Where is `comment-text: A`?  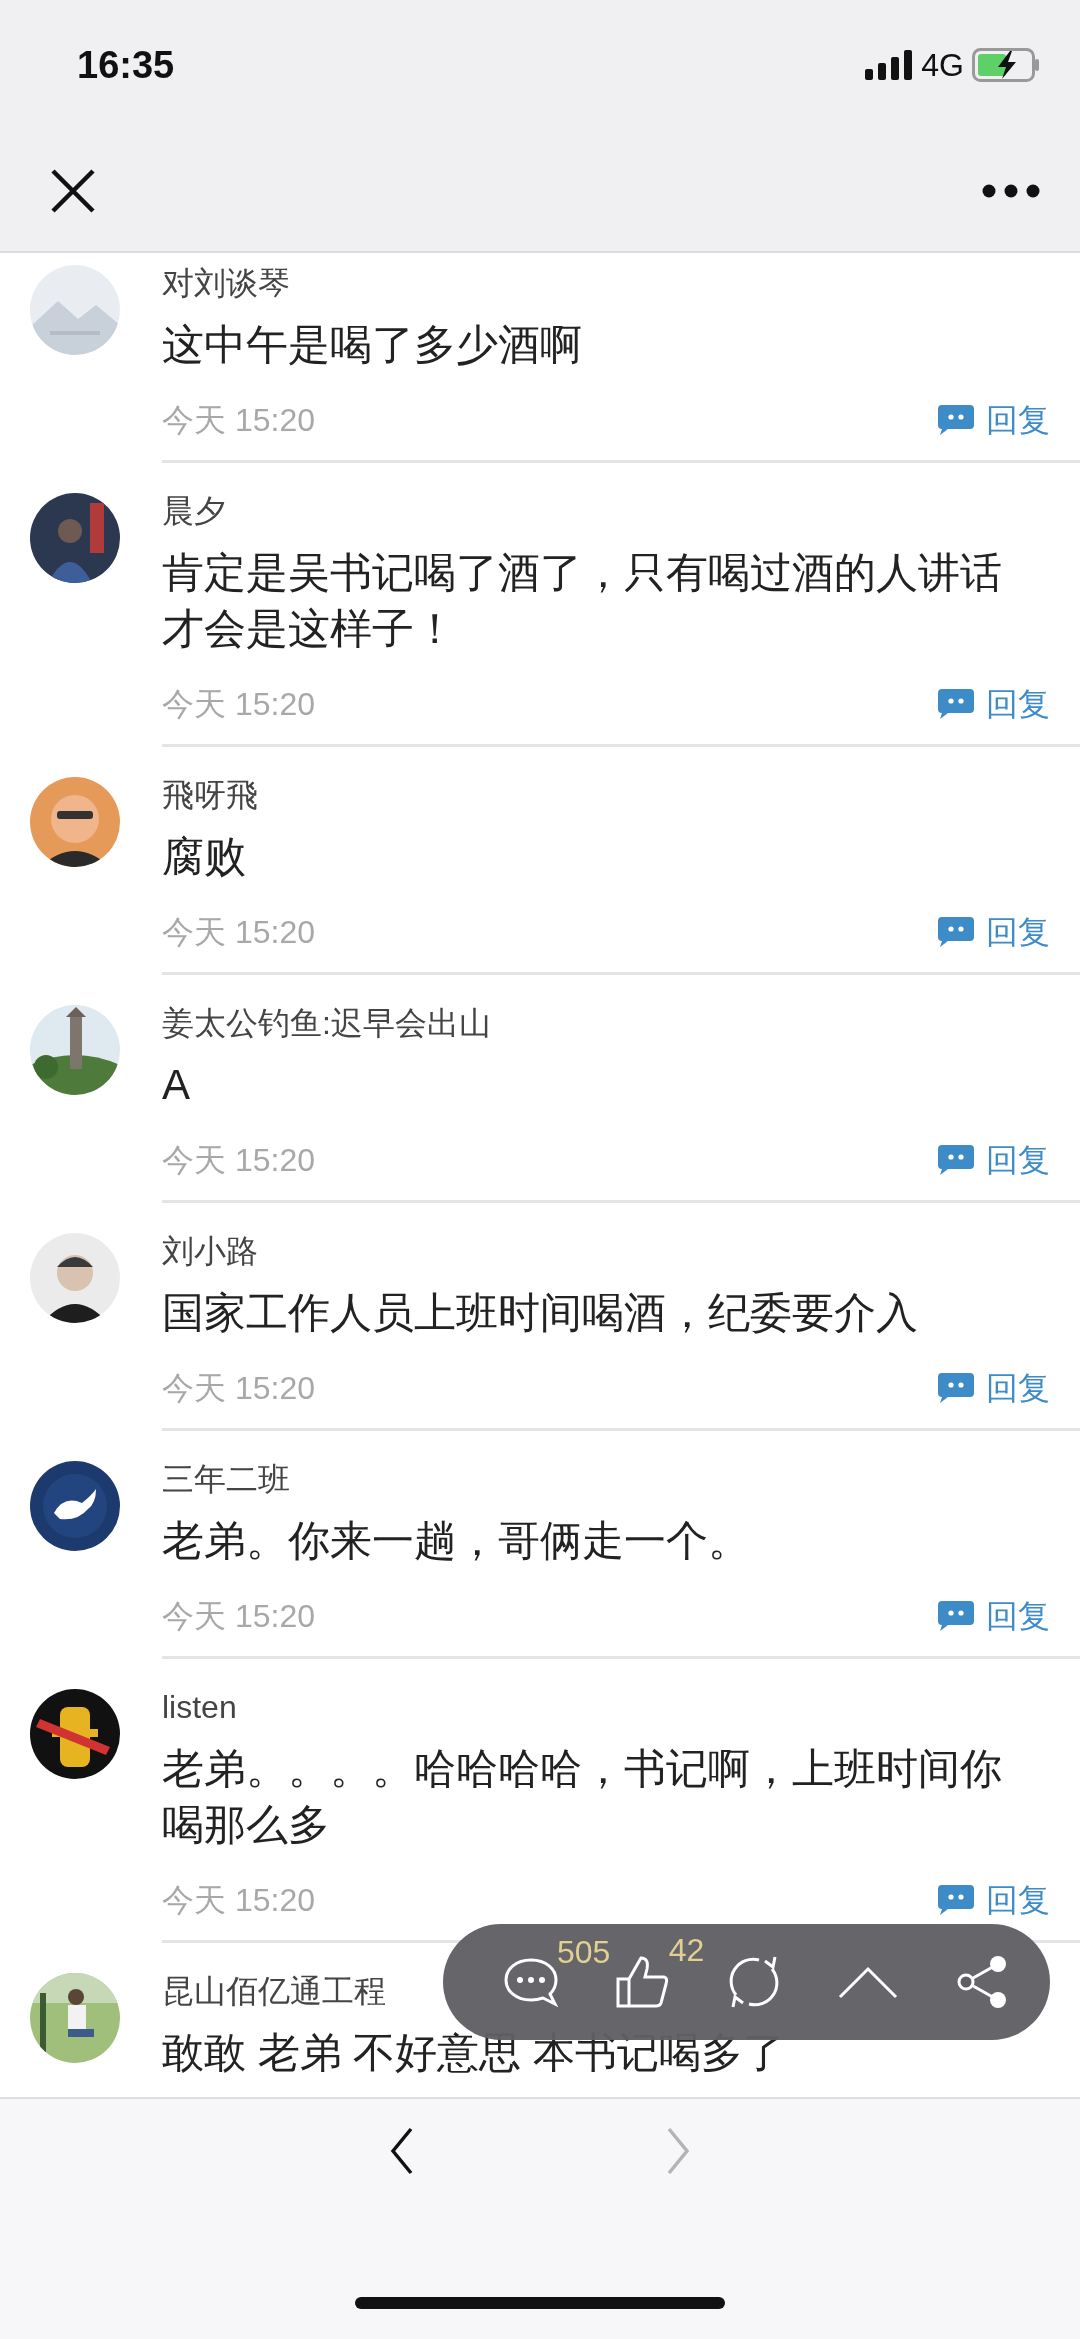 comment-text: A is located at coordinates (176, 1085).